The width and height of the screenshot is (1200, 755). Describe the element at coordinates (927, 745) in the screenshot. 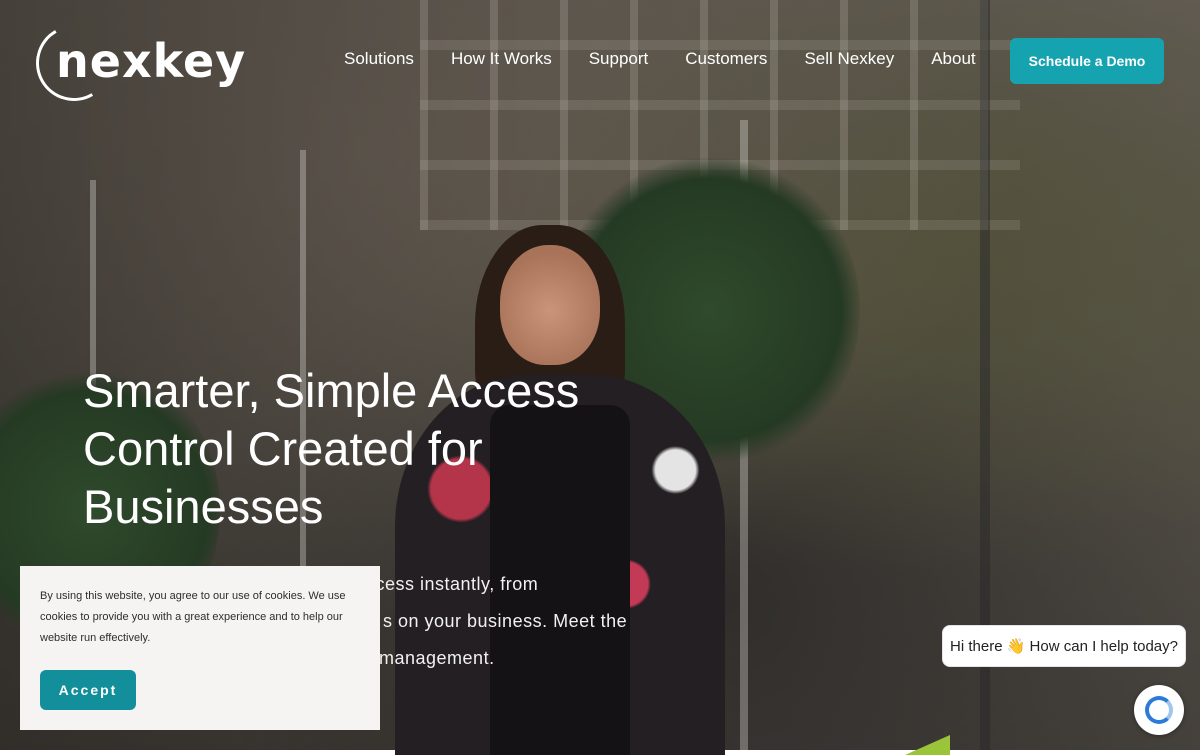

I see `accent-shape-decoration` at that location.